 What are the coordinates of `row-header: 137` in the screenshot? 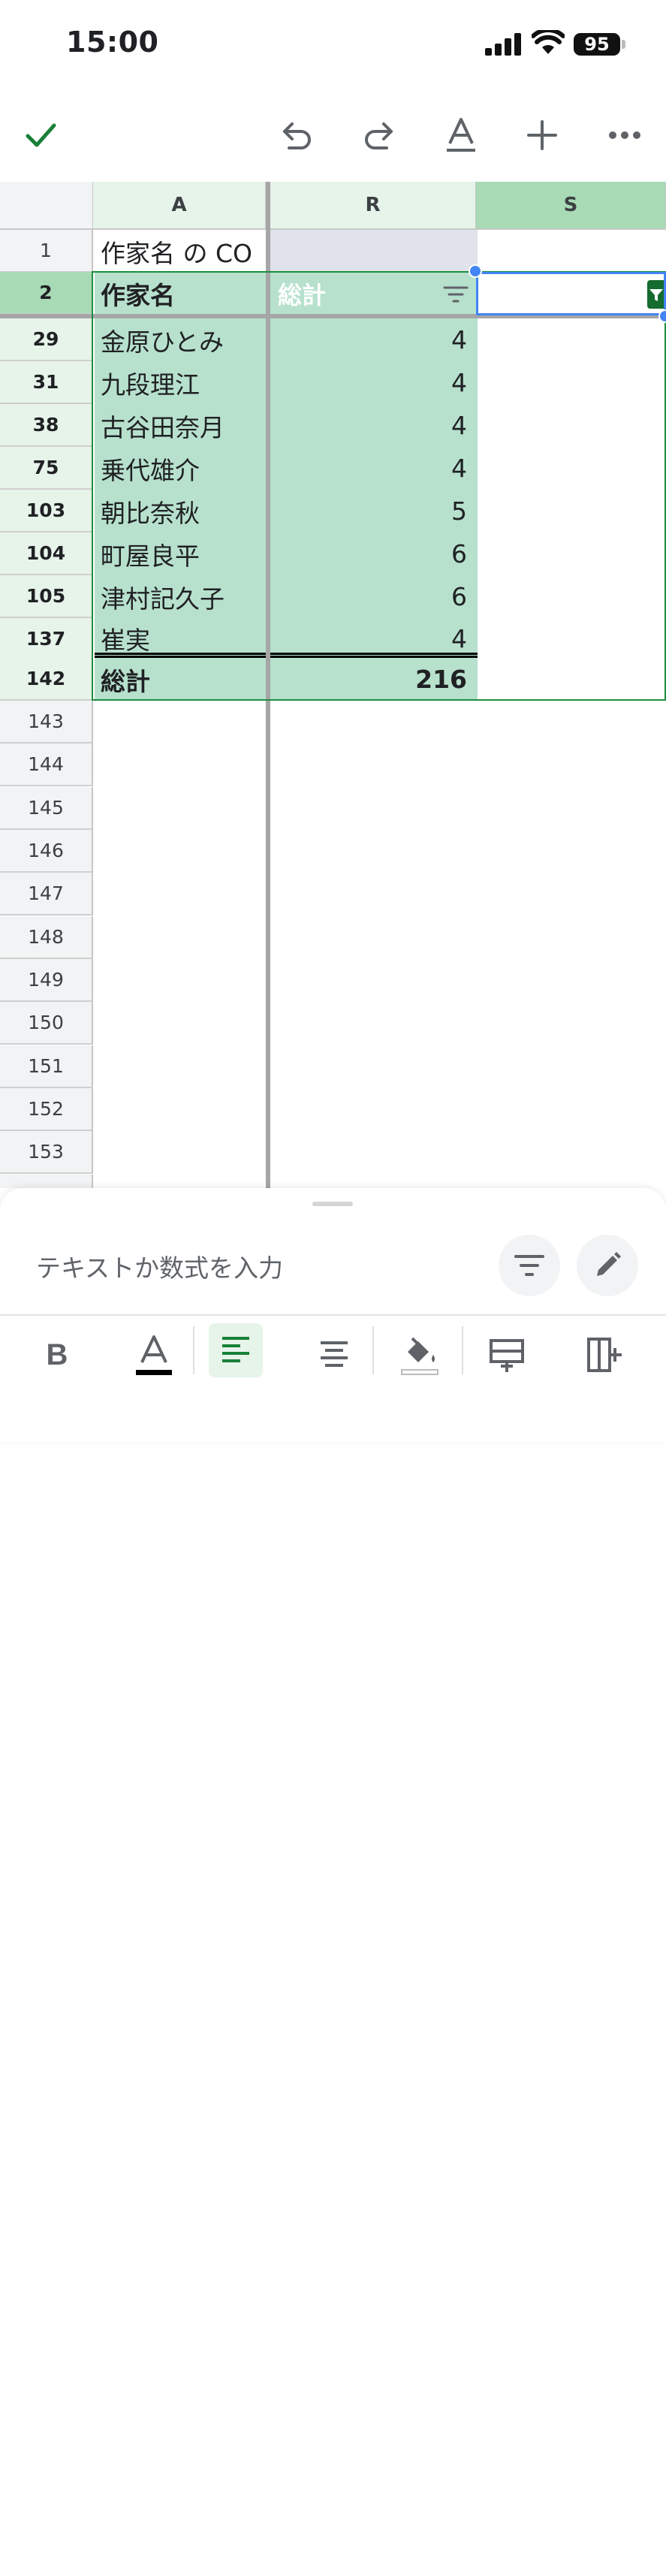 It's located at (46, 640).